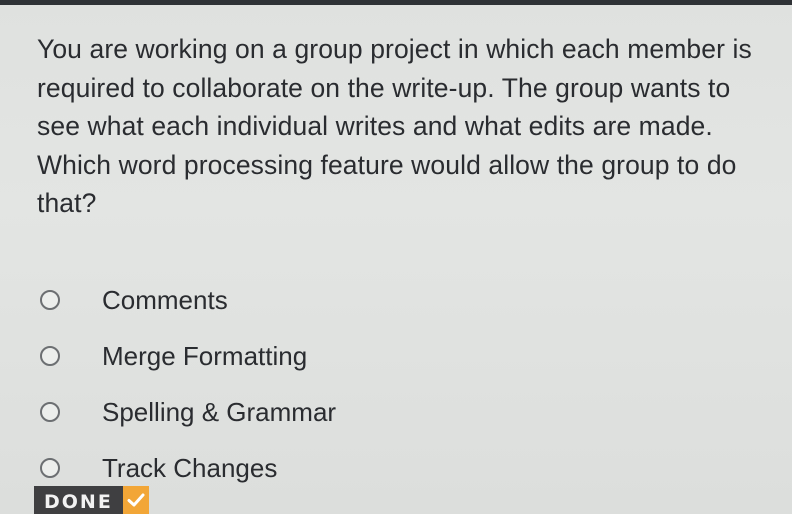 This screenshot has height=514, width=792. I want to click on done-label: DONE, so click(78, 500).